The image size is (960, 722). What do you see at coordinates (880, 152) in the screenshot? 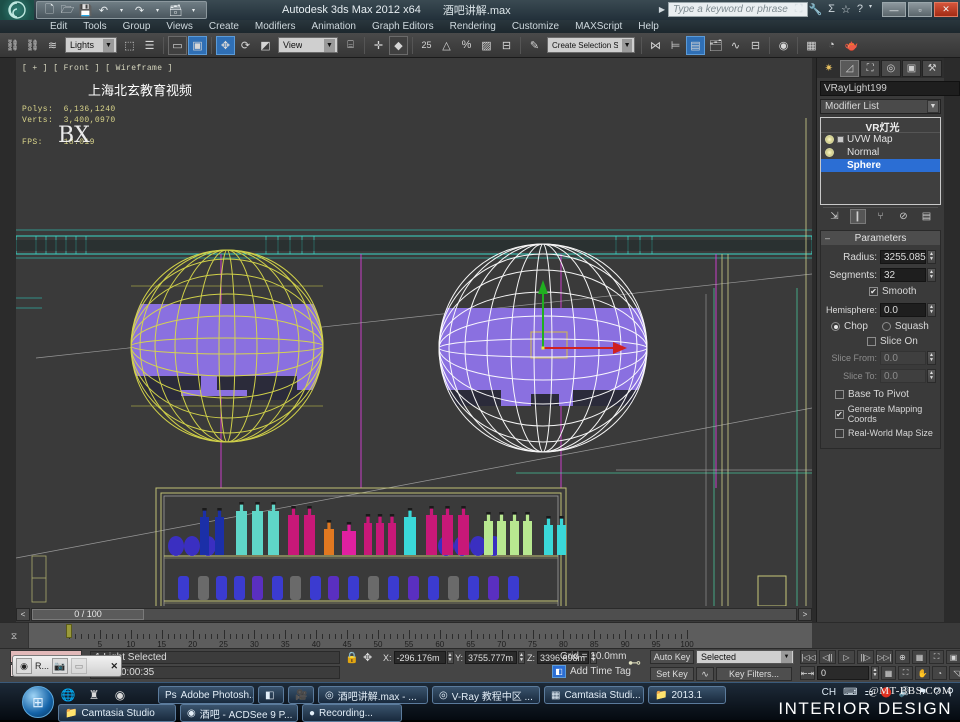
I see `stack-row-normal: Normal` at bounding box center [880, 152].